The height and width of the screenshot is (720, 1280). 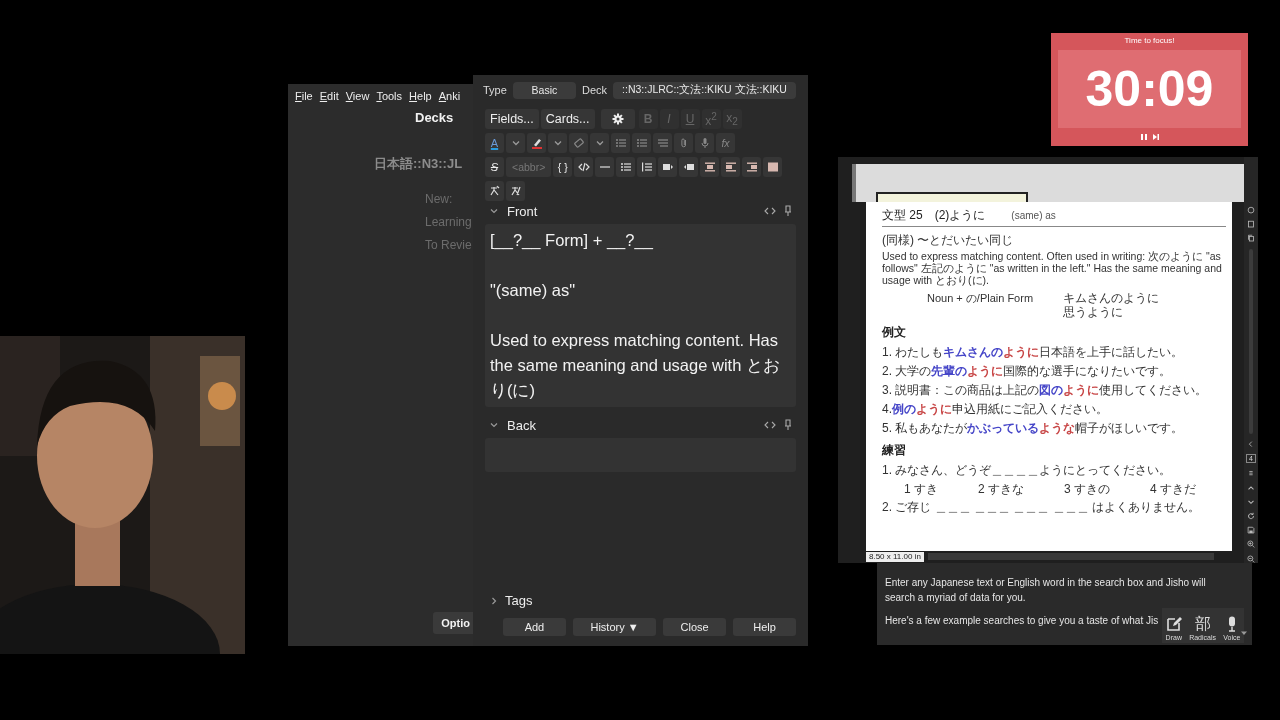 I want to click on zoom-out-icon, so click(x=1251, y=558).